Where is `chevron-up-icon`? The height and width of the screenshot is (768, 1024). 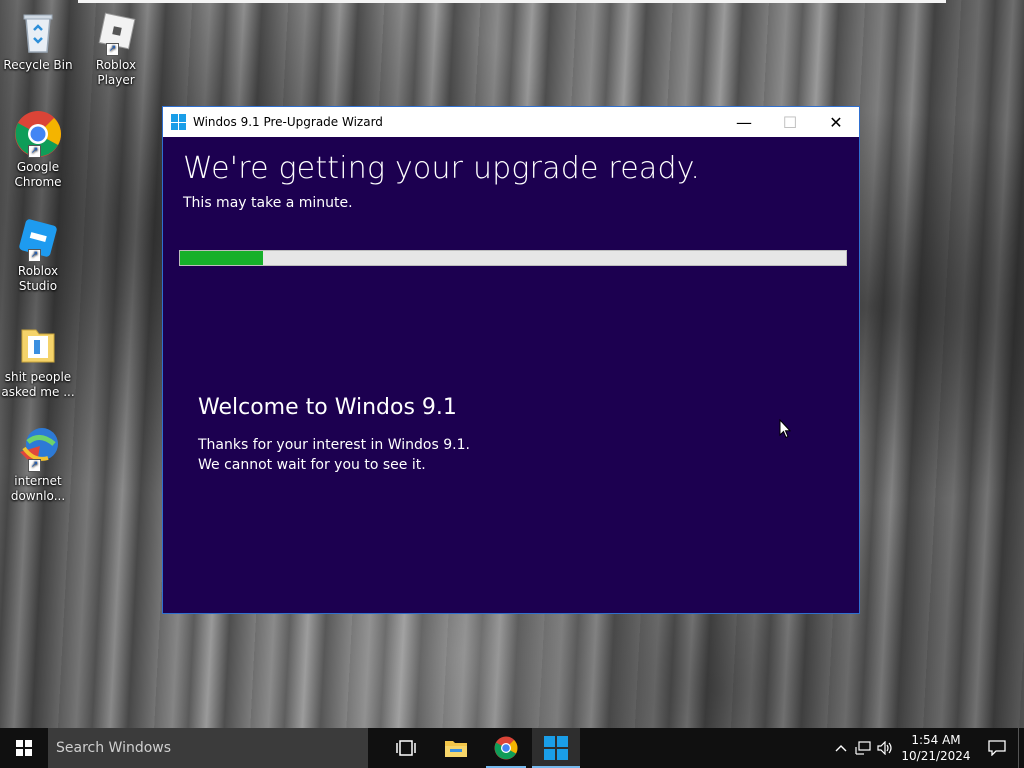
chevron-up-icon is located at coordinates (841, 748).